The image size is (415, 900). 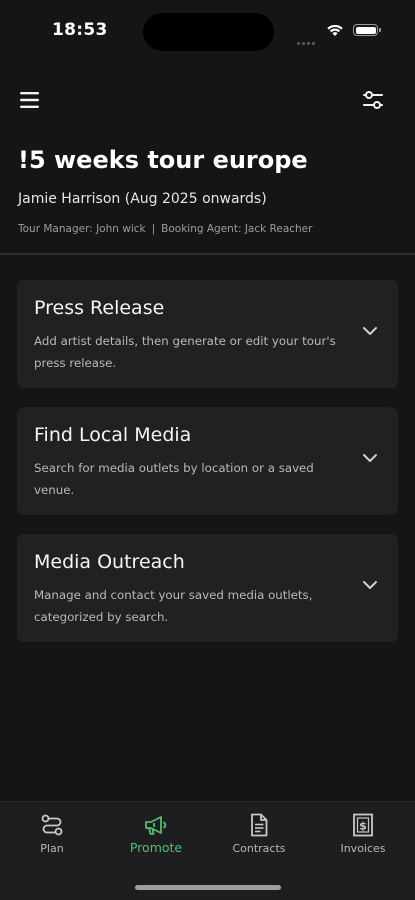 What do you see at coordinates (380, 30) in the screenshot?
I see `battery-tip` at bounding box center [380, 30].